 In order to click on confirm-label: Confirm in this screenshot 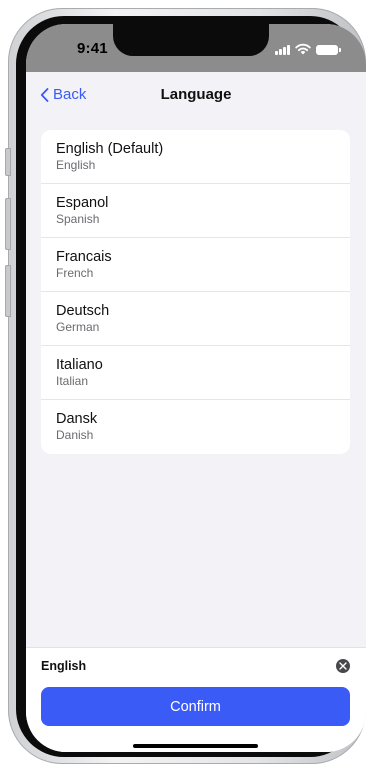, I will do `click(195, 706)`.